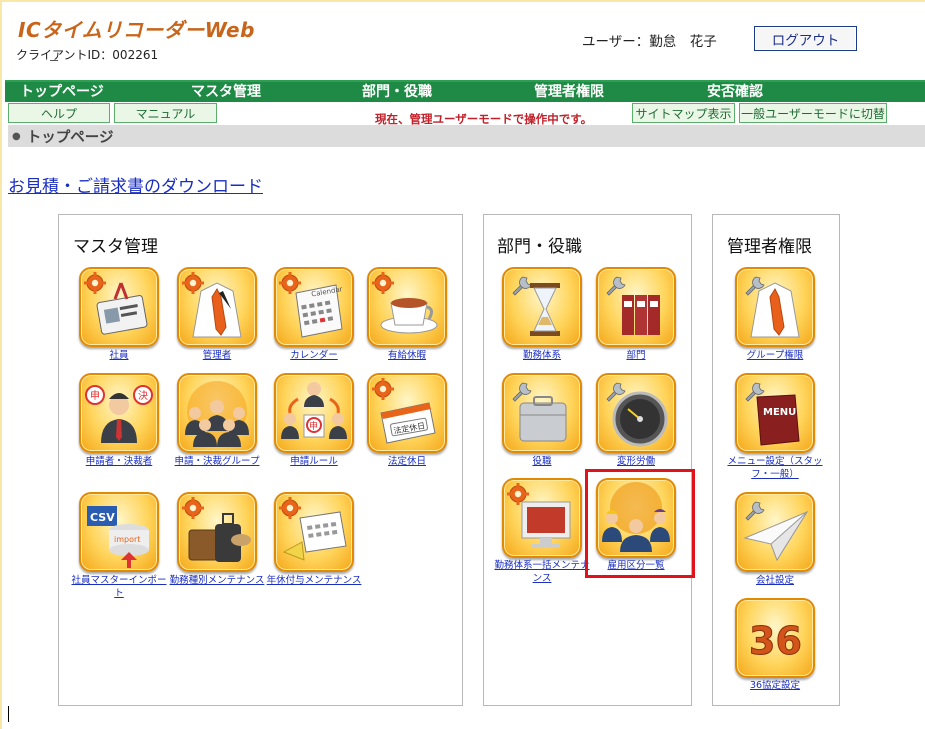 The image size is (925, 729). I want to click on tile-label-application-rule: 申請ルール, so click(314, 461).